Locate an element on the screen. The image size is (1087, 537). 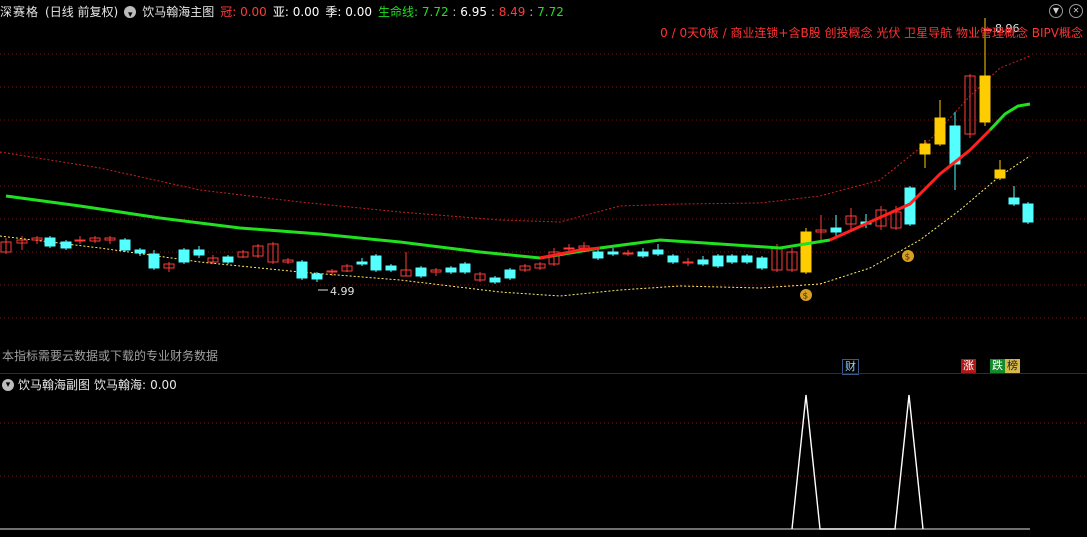
tag-zhang: 涨 is located at coordinates (968, 366).